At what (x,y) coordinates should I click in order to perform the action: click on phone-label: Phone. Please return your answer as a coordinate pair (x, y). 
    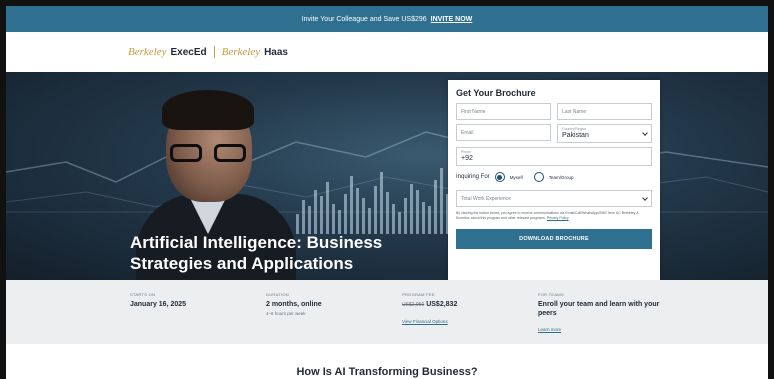
    Looking at the image, I should click on (466, 152).